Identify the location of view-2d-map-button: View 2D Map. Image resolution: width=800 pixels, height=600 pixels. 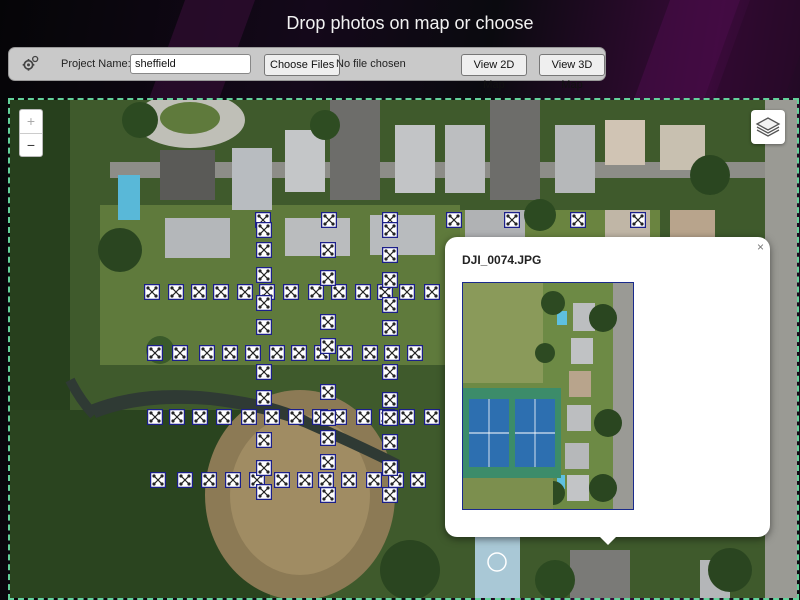
(494, 72).